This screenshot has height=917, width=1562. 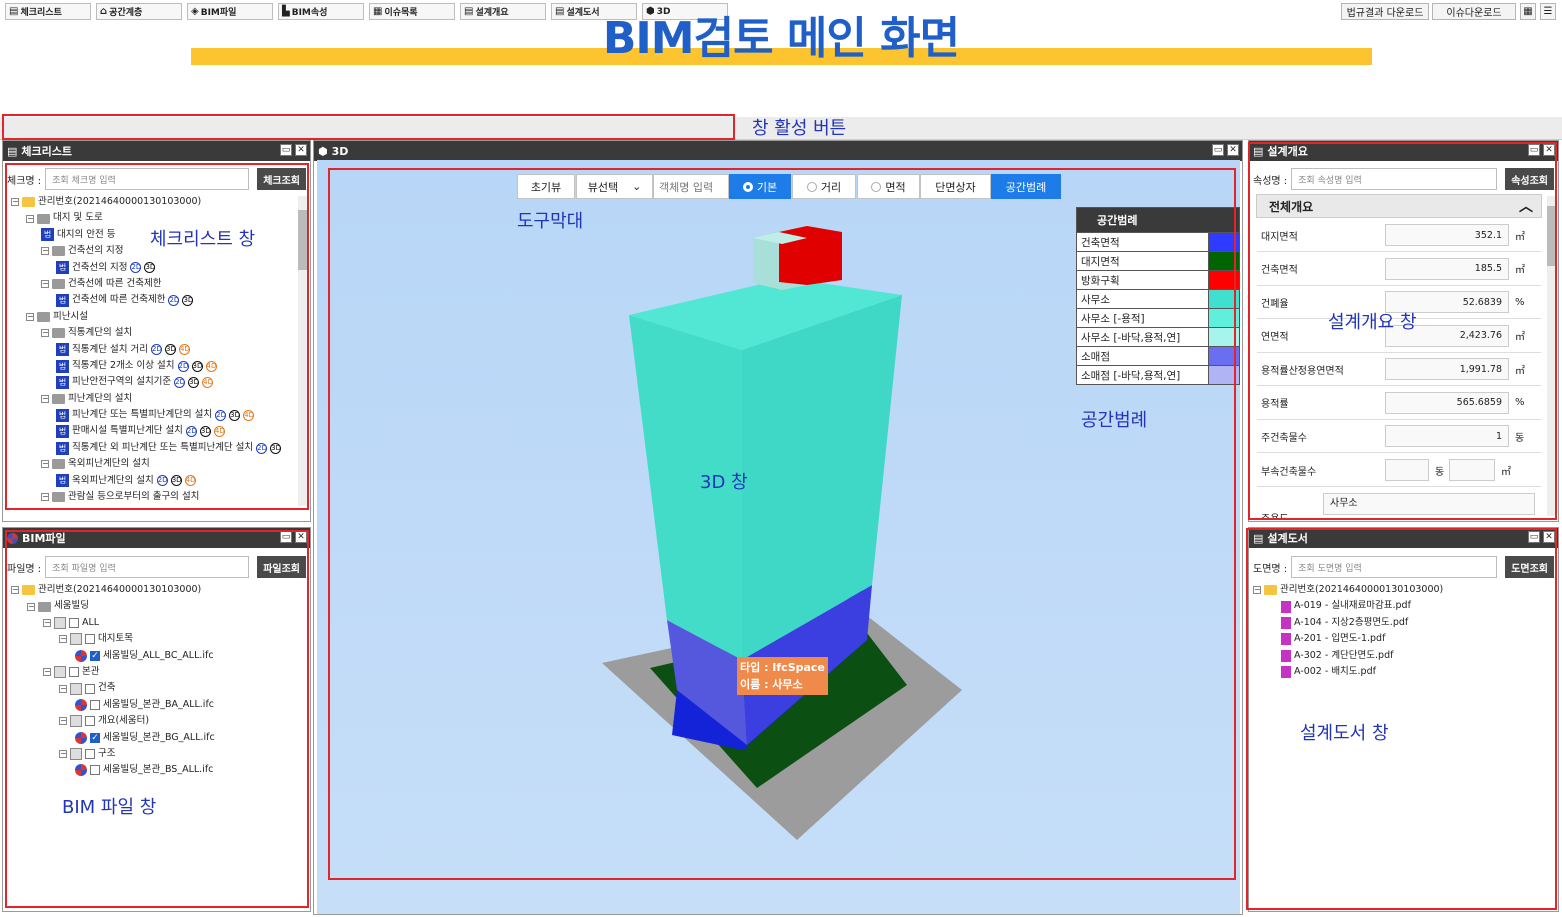 I want to click on tree-node: − 본관, so click(x=156, y=672).